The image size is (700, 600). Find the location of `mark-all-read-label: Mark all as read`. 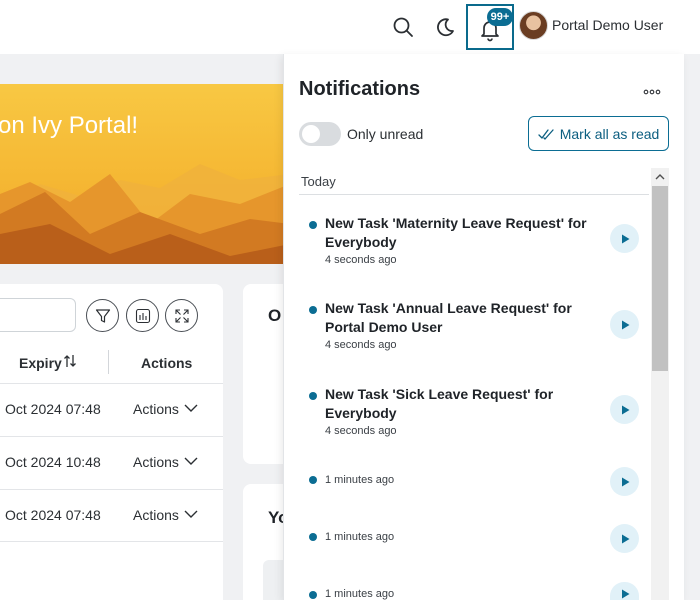

mark-all-read-label: Mark all as read is located at coordinates (609, 133).